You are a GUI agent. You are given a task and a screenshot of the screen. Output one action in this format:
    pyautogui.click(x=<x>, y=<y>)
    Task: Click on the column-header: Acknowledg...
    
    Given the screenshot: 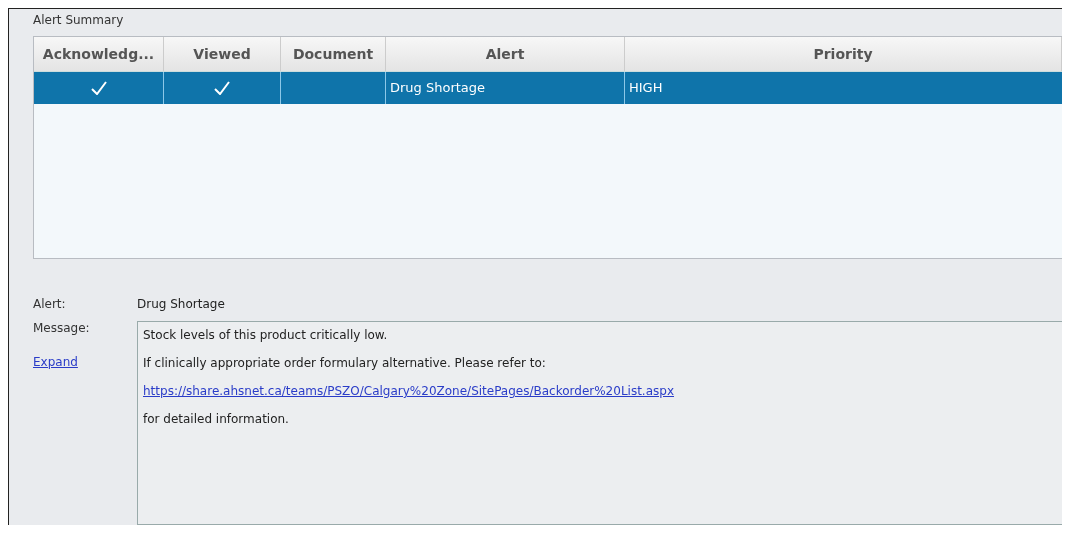 What is the action you would take?
    pyautogui.click(x=99, y=53)
    